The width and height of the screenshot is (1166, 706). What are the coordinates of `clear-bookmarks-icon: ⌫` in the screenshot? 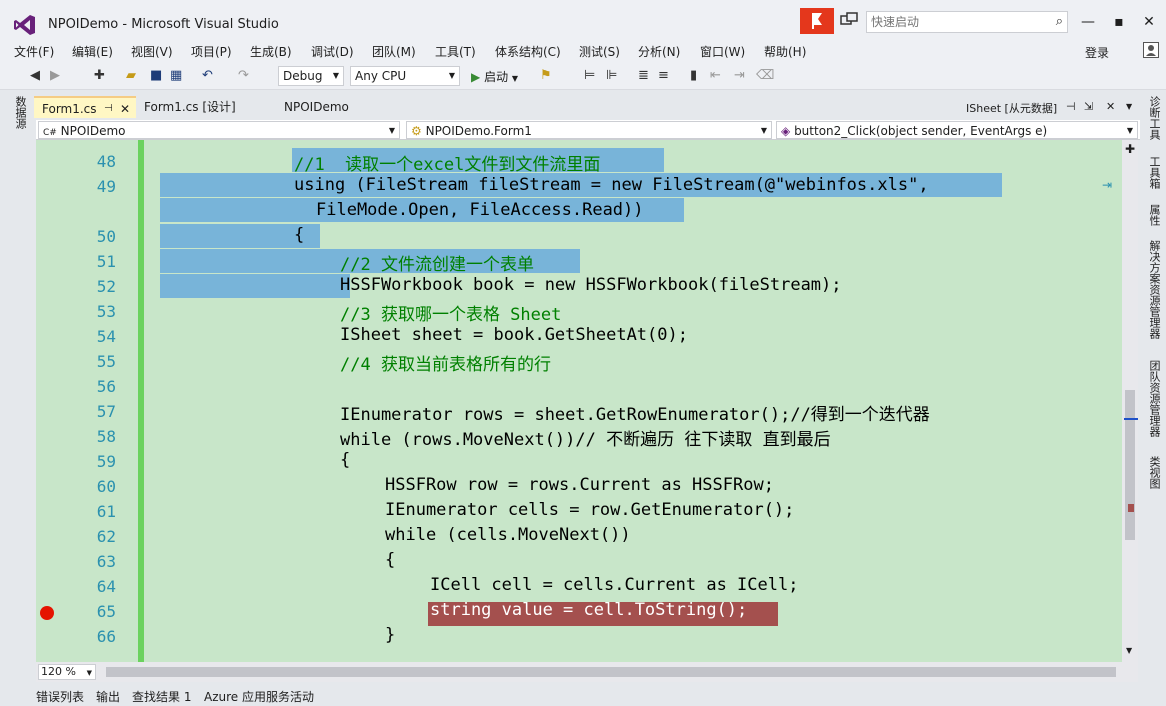 It's located at (765, 76).